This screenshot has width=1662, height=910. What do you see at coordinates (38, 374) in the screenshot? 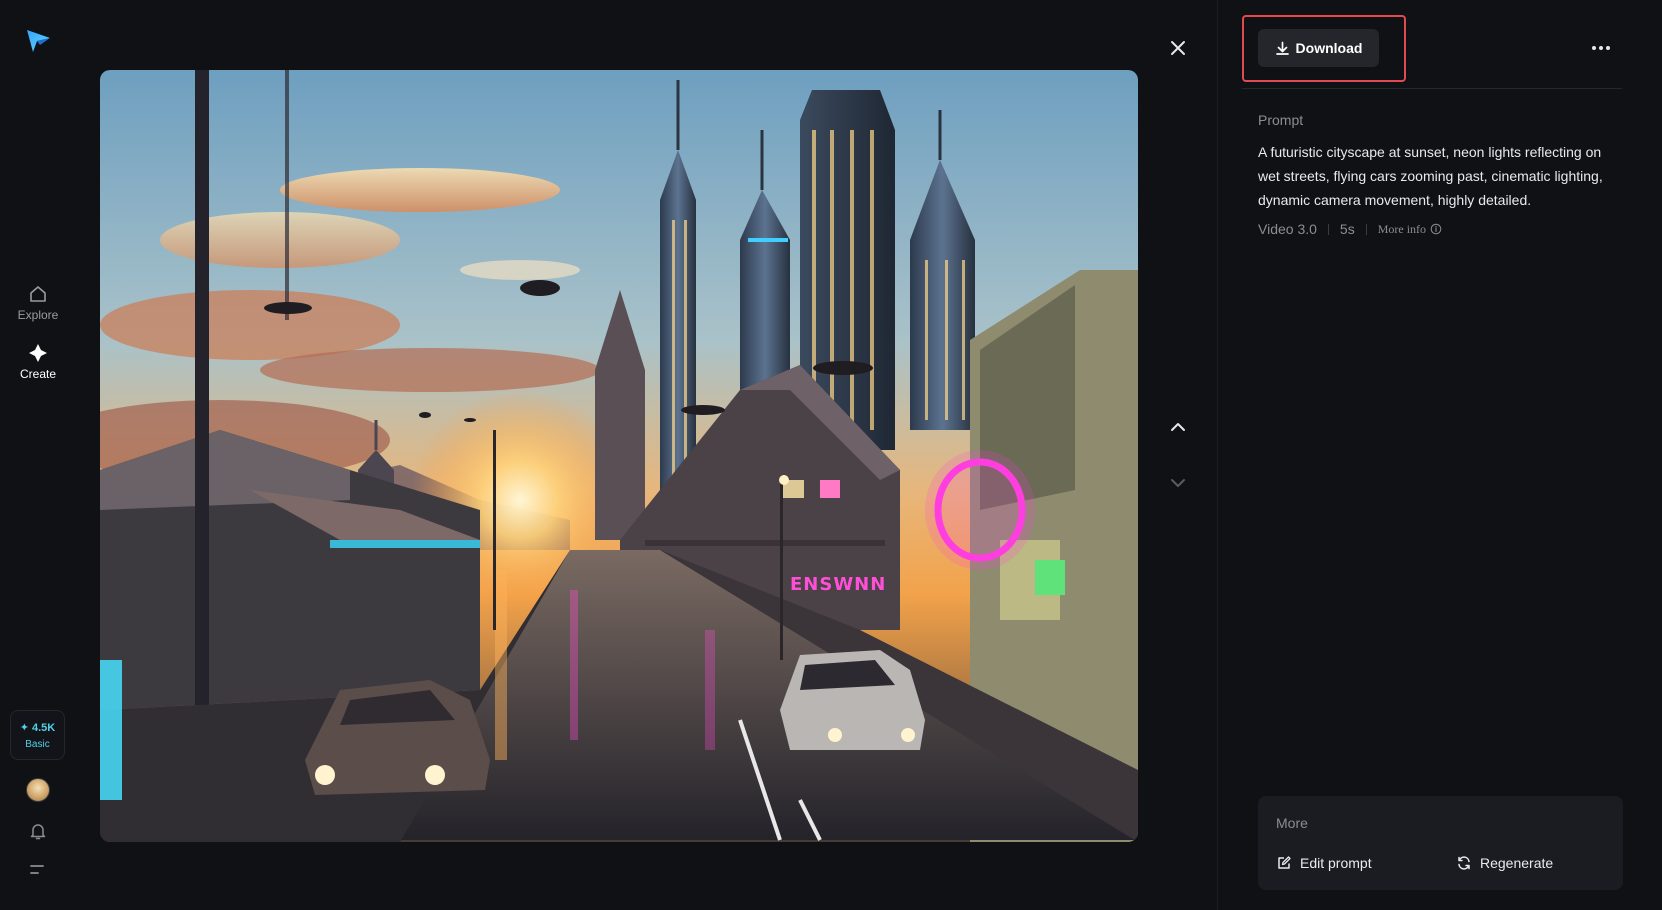
I see `sidebar-item-label: Create` at bounding box center [38, 374].